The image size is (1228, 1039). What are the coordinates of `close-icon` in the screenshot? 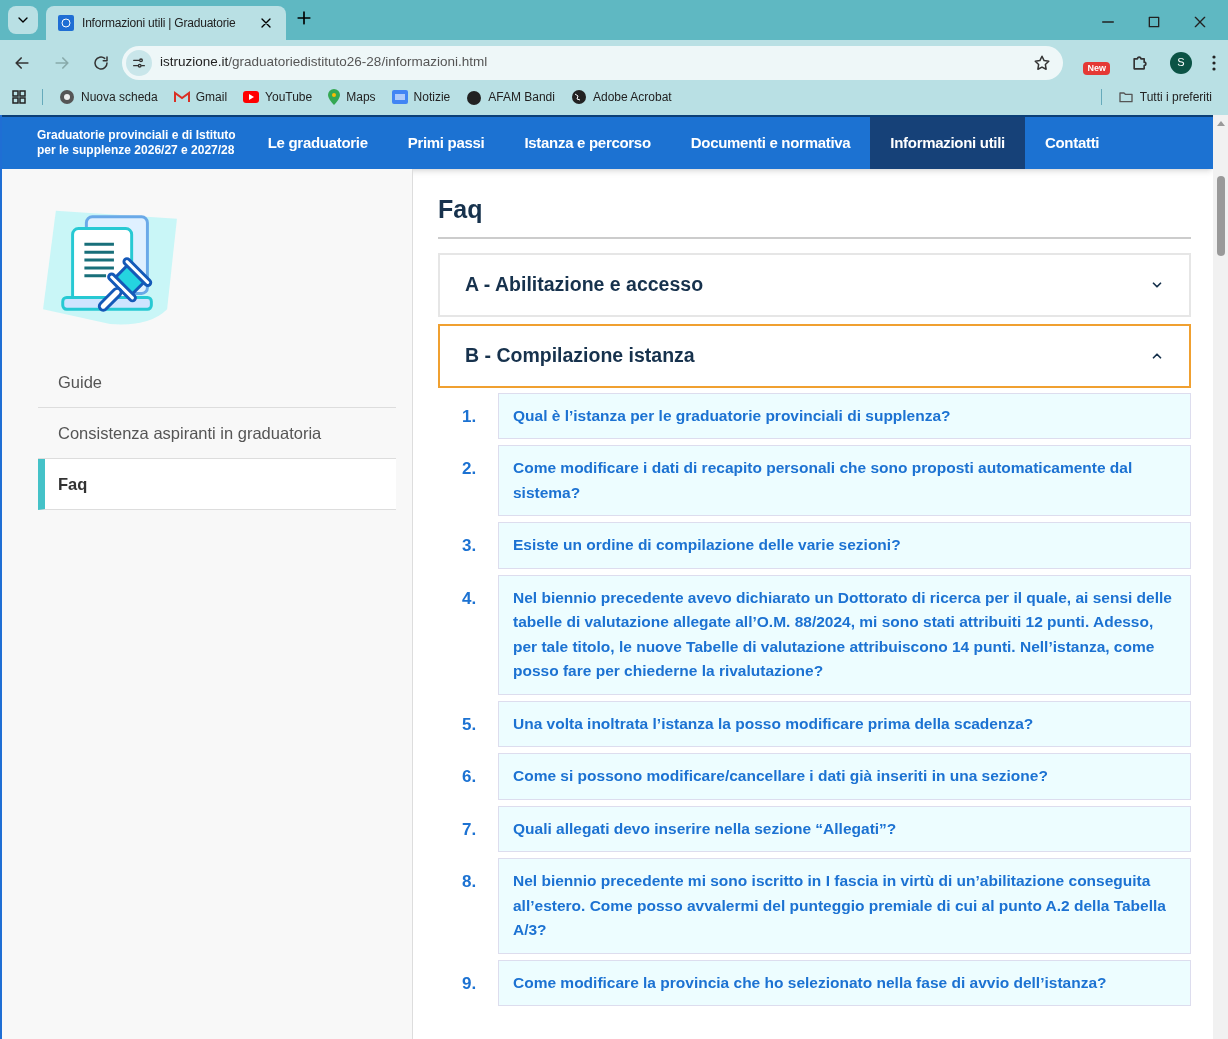 It's located at (1200, 22).